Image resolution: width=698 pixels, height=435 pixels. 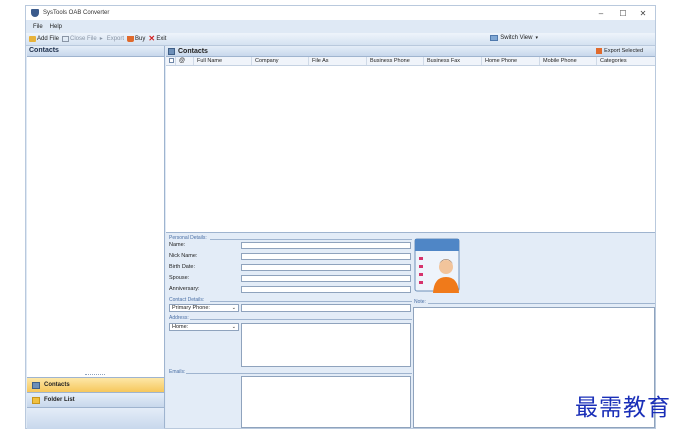 What do you see at coordinates (171, 51) in the screenshot?
I see `contacts-header-icon` at bounding box center [171, 51].